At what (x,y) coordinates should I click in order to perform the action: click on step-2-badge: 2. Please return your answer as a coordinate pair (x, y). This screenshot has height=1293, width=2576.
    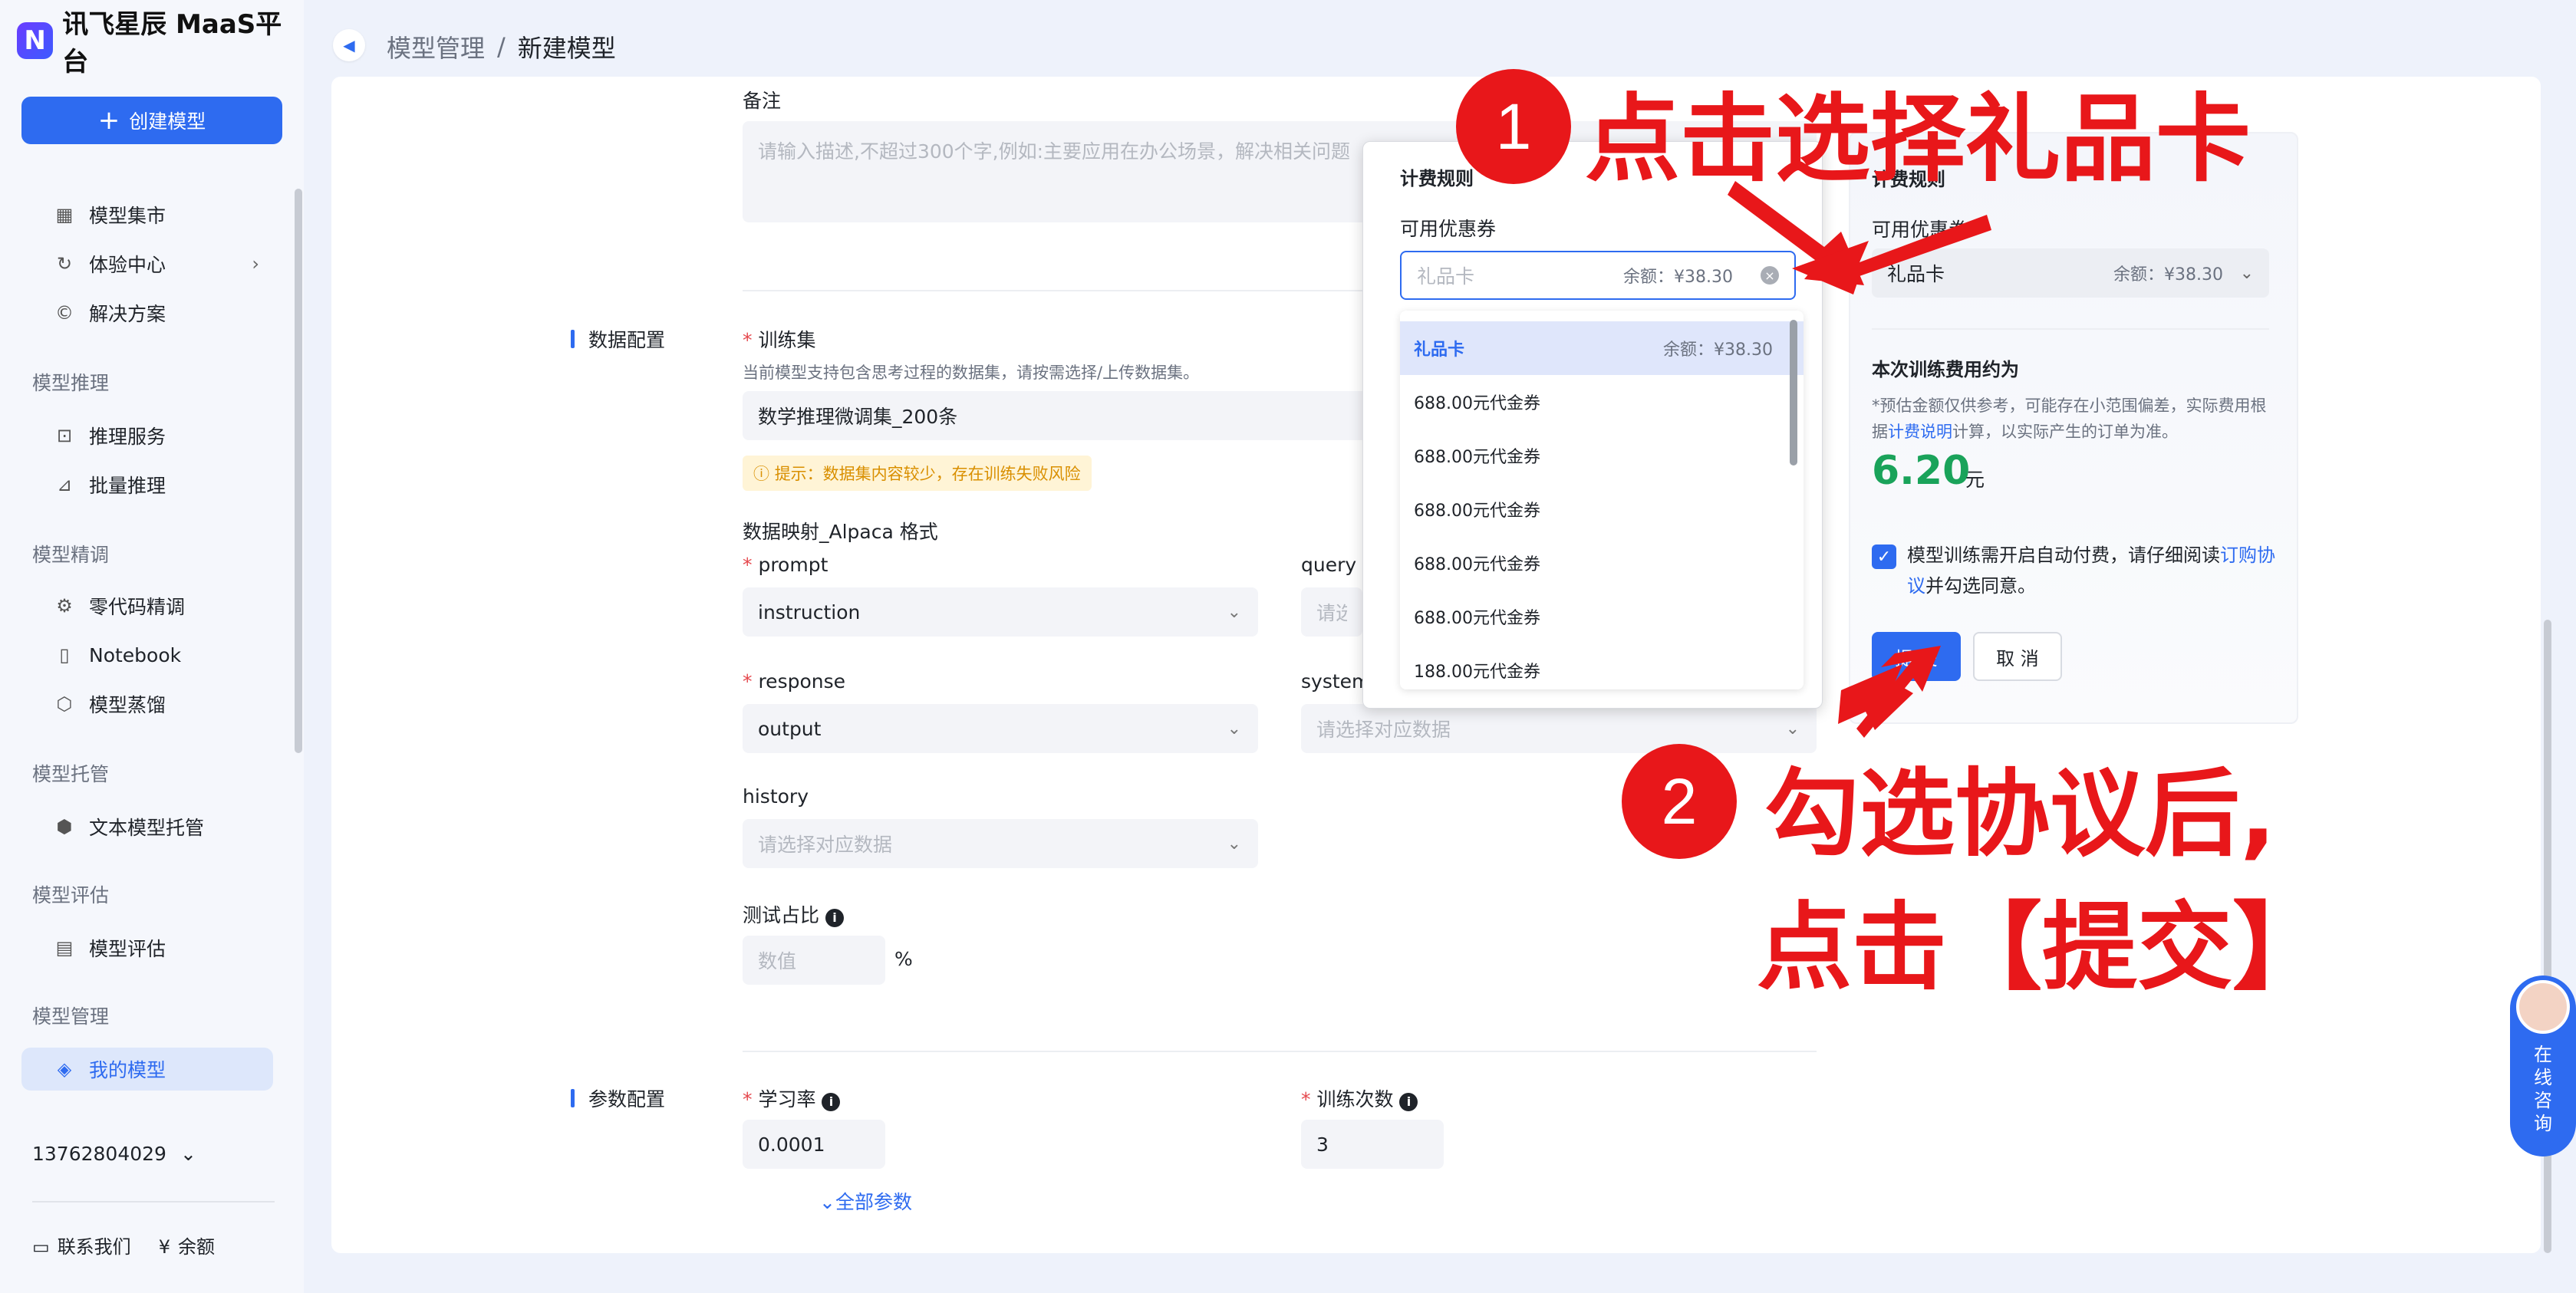
    Looking at the image, I should click on (1679, 801).